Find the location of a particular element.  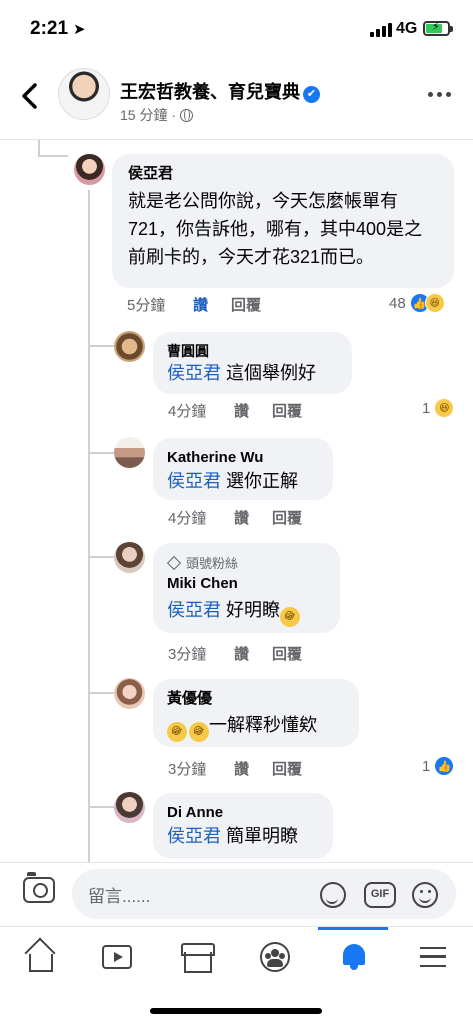

home-icon is located at coordinates (39, 958).